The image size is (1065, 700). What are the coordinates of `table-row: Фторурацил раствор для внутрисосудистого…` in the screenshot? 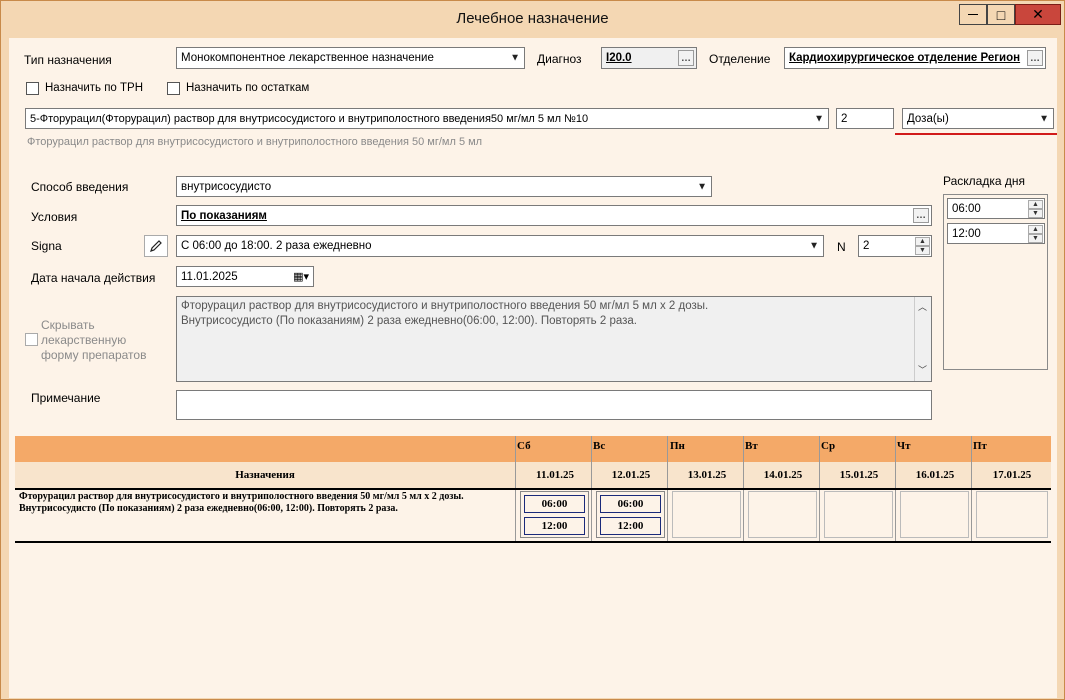 It's located at (266, 503).